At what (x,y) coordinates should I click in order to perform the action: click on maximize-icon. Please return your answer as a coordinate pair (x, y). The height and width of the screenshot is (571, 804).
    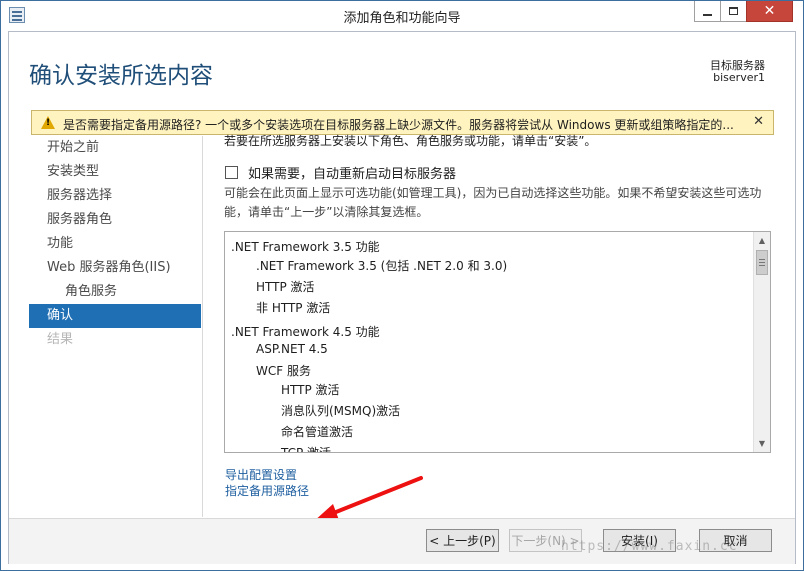
    Looking at the image, I should click on (733, 11).